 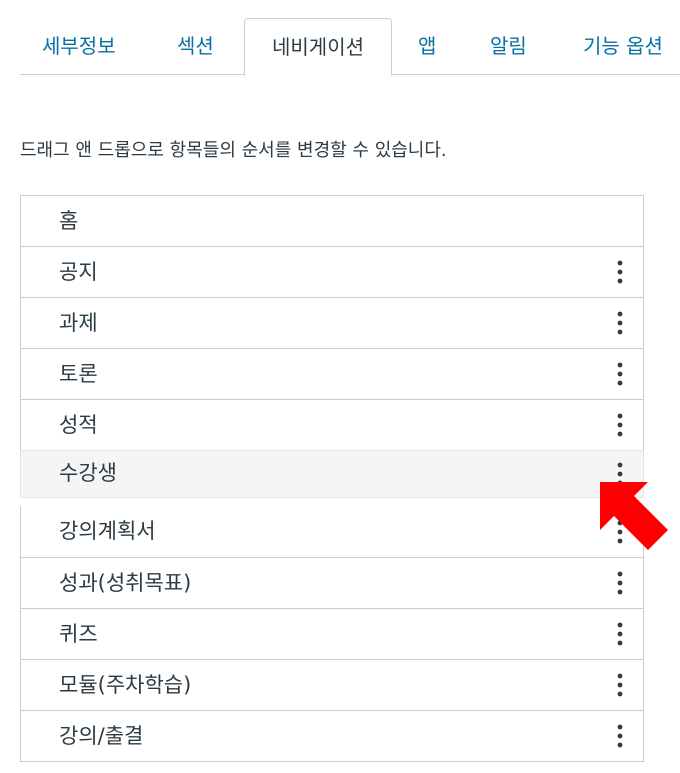 I want to click on nav-item-label: 강의/출결, so click(x=101, y=736).